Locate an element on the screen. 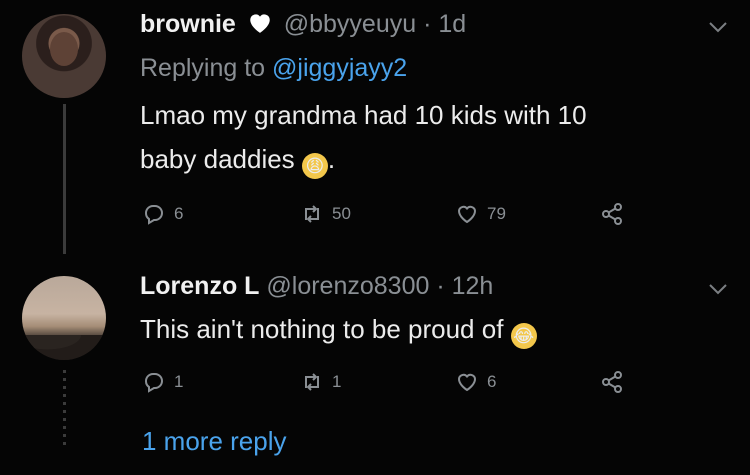 The image size is (750, 475). tweet-header: Lorenzo L @lorenzo8300 · 12h is located at coordinates (316, 286).